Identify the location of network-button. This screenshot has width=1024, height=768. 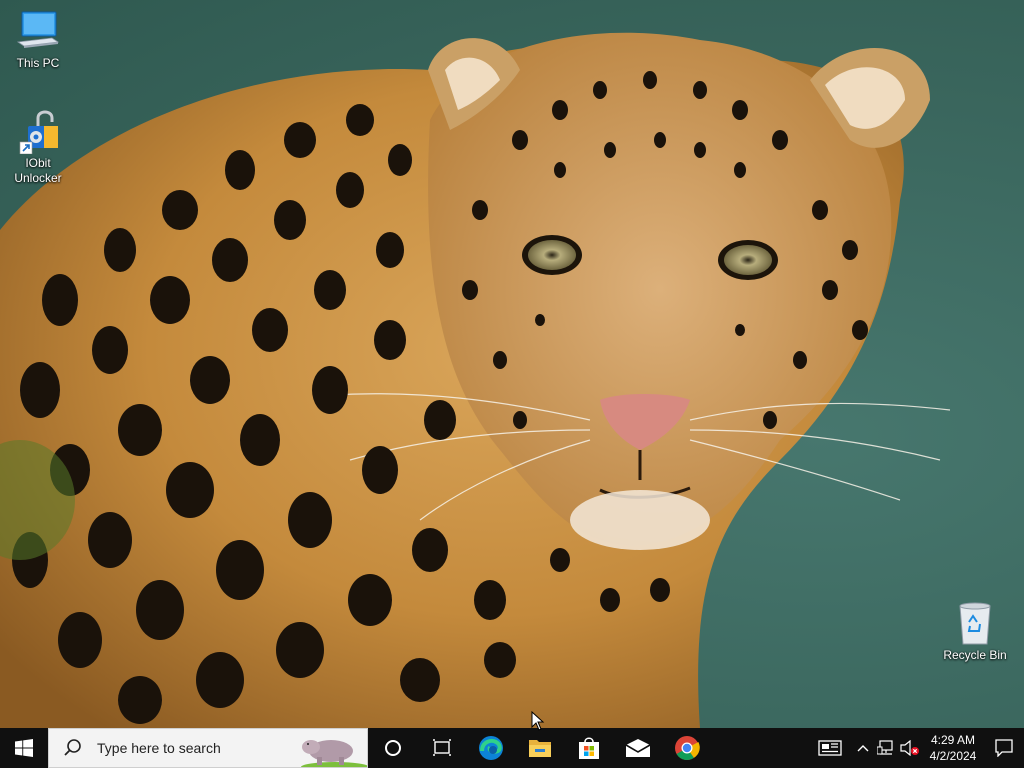
(886, 748).